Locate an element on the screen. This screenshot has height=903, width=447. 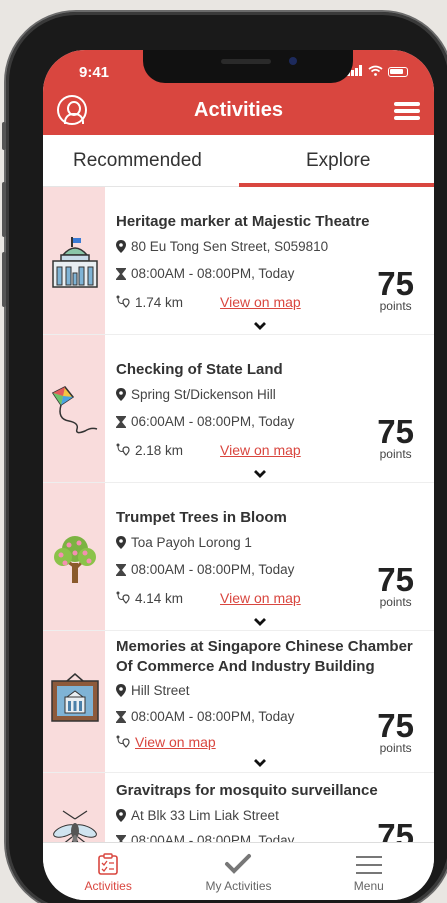
nav-my-activities: My Activities is located at coordinates (238, 871).